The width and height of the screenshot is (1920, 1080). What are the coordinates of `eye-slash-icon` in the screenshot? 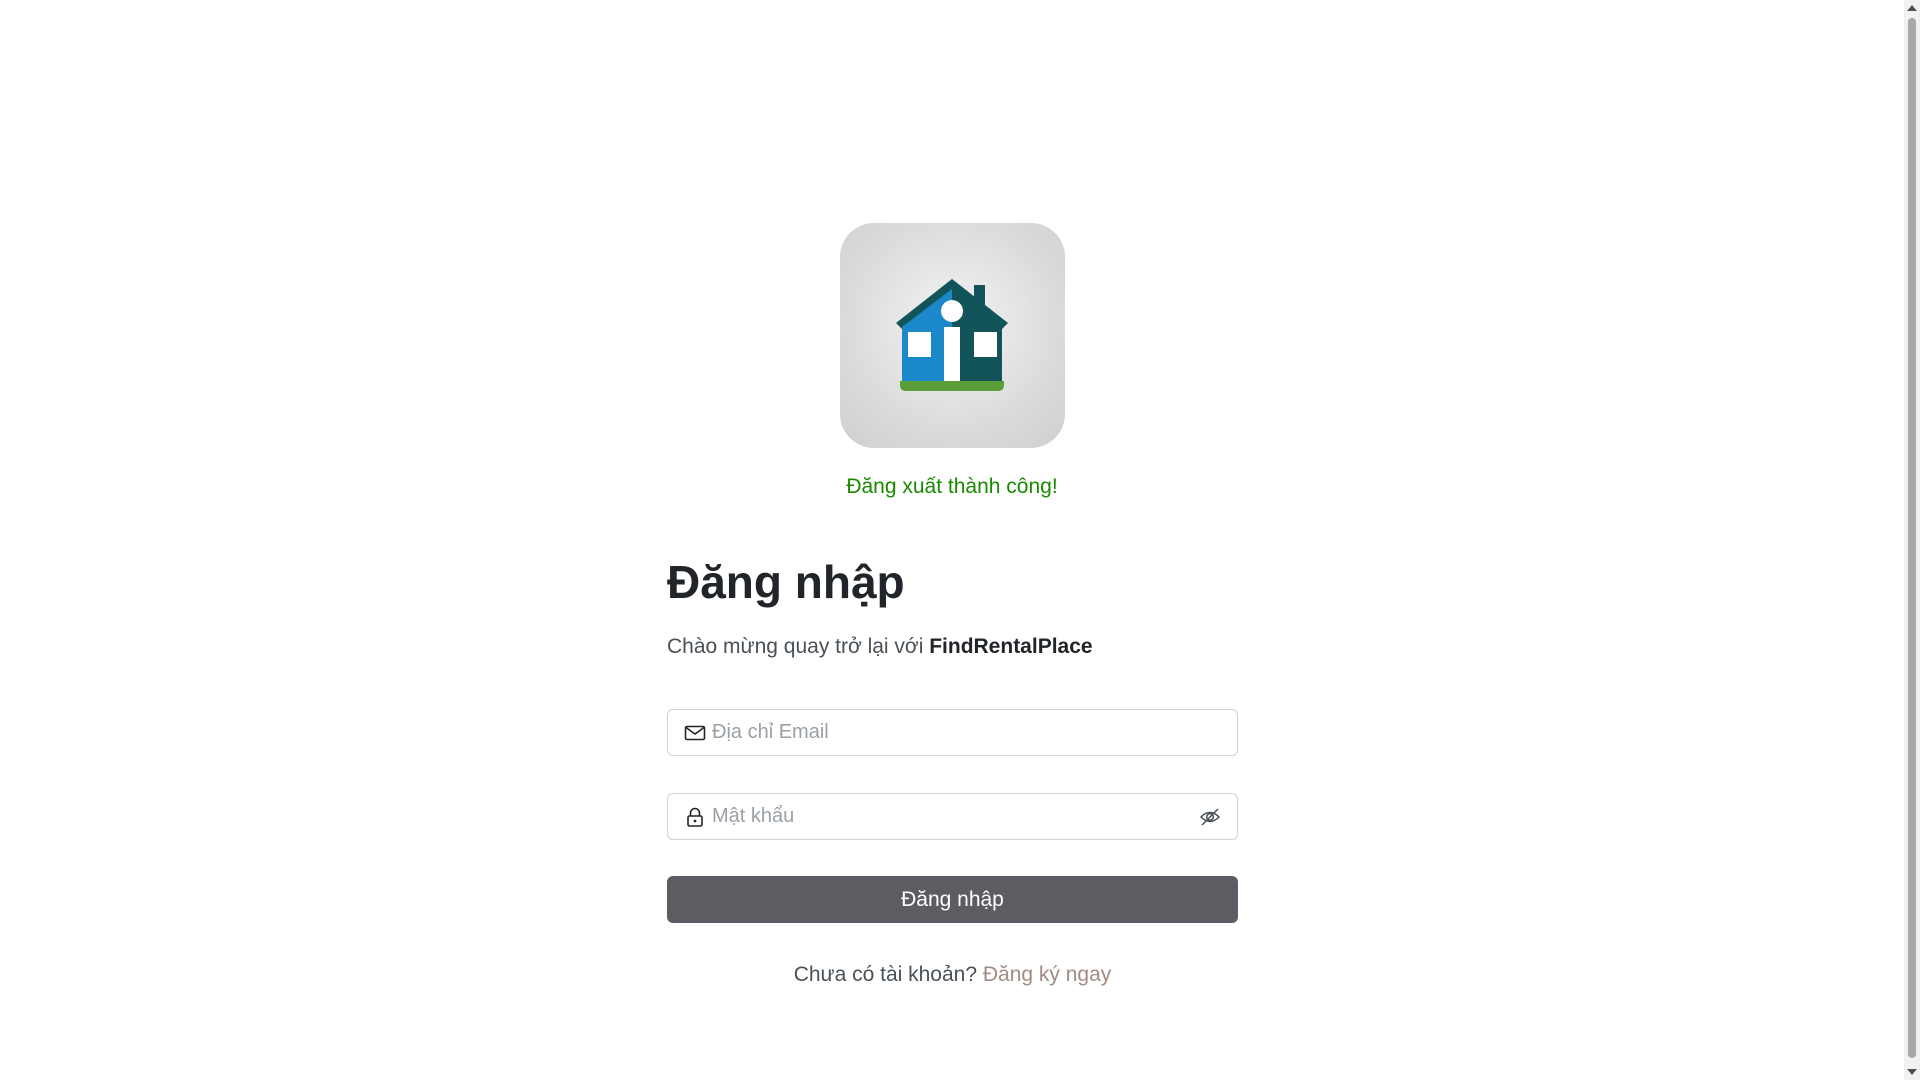 It's located at (1210, 817).